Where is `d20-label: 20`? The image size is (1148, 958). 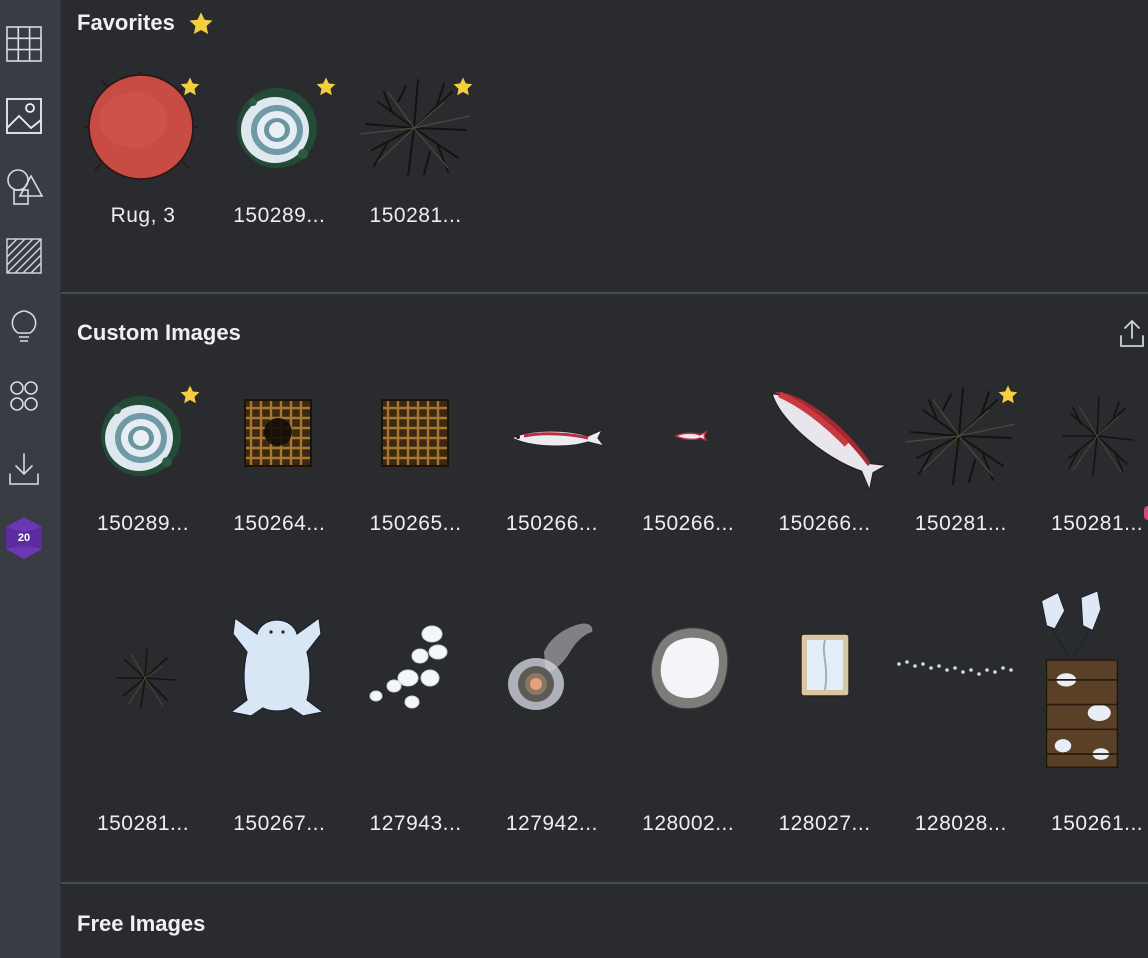
d20-label: 20 is located at coordinates (24, 538).